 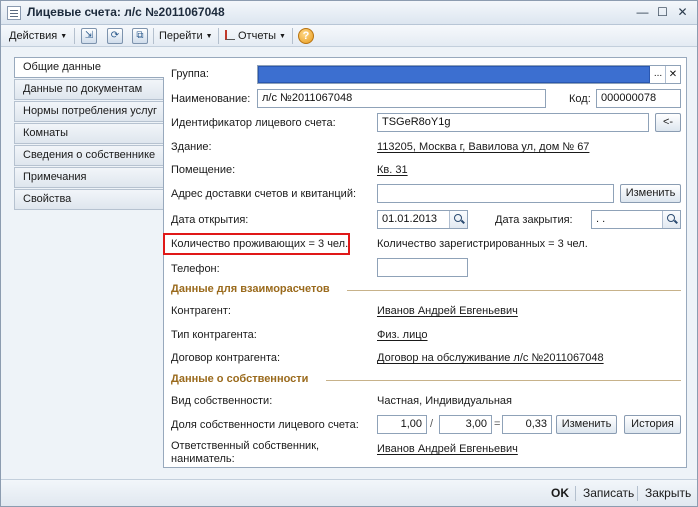 What do you see at coordinates (514, 290) in the screenshot?
I see `settlements-divider` at bounding box center [514, 290].